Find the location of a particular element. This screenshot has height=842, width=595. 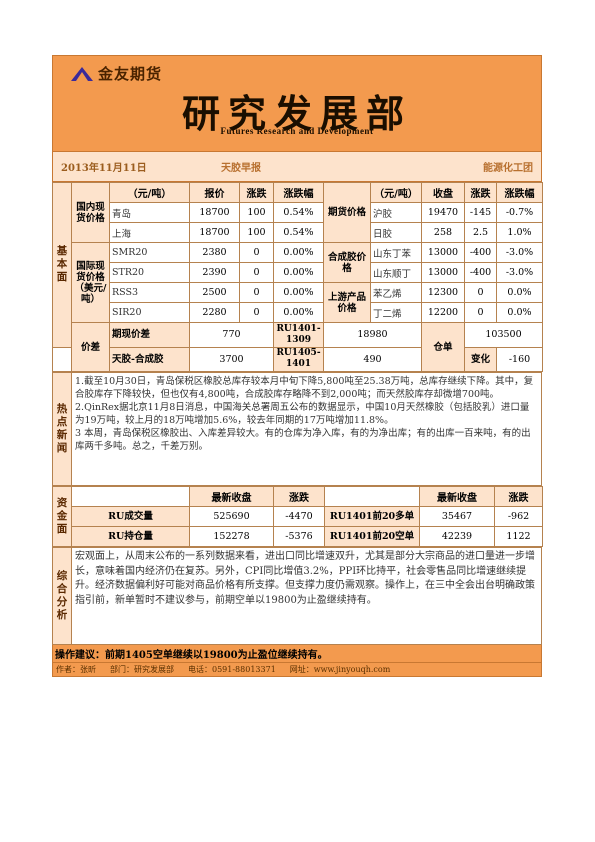

footer-dept: 部门：研究发展部 is located at coordinates (142, 669).